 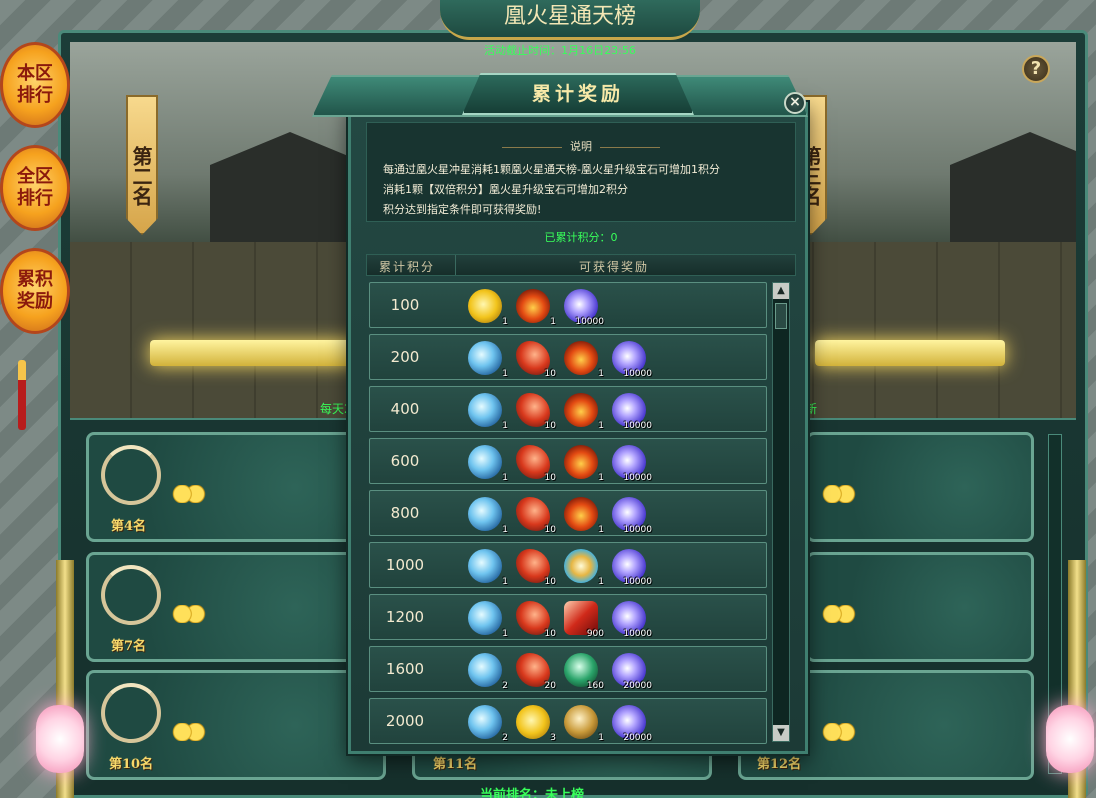 I want to click on reward-row: 600 1 10 1 10000, so click(x=568, y=461).